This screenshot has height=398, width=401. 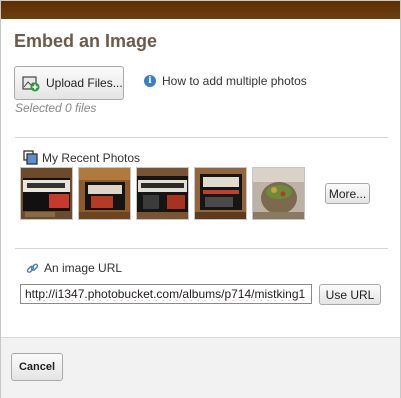 What do you see at coordinates (200, 10) in the screenshot?
I see `dialog-top-bar` at bounding box center [200, 10].